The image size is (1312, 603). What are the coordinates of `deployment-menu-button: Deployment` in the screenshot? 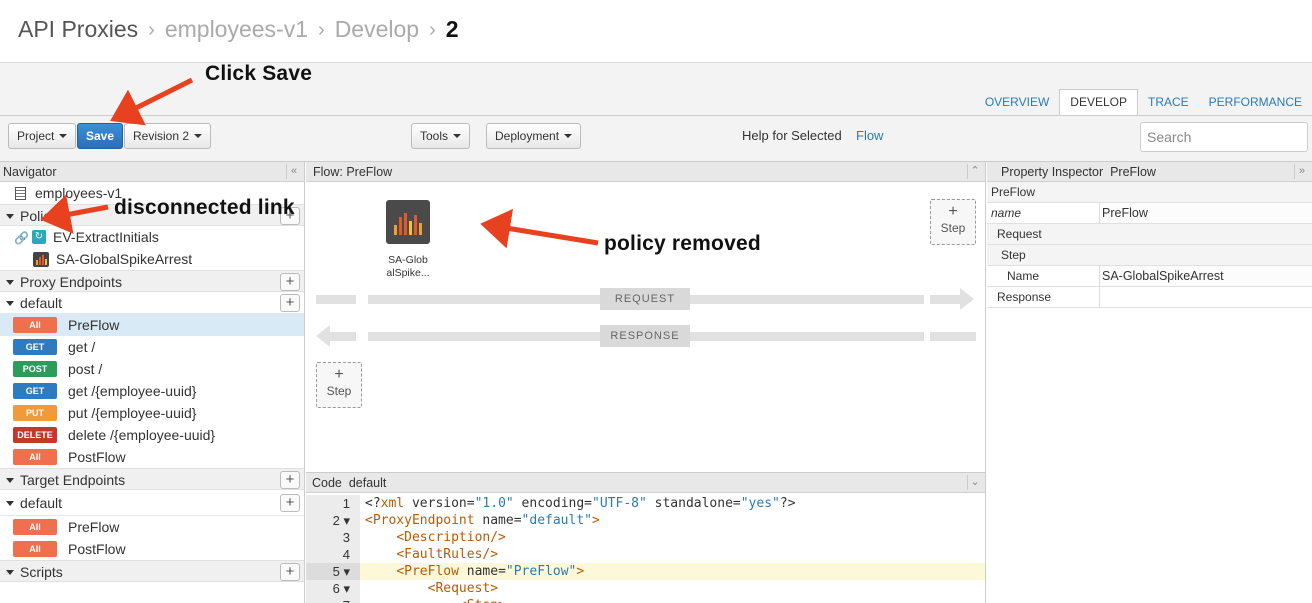 It's located at (534, 136).